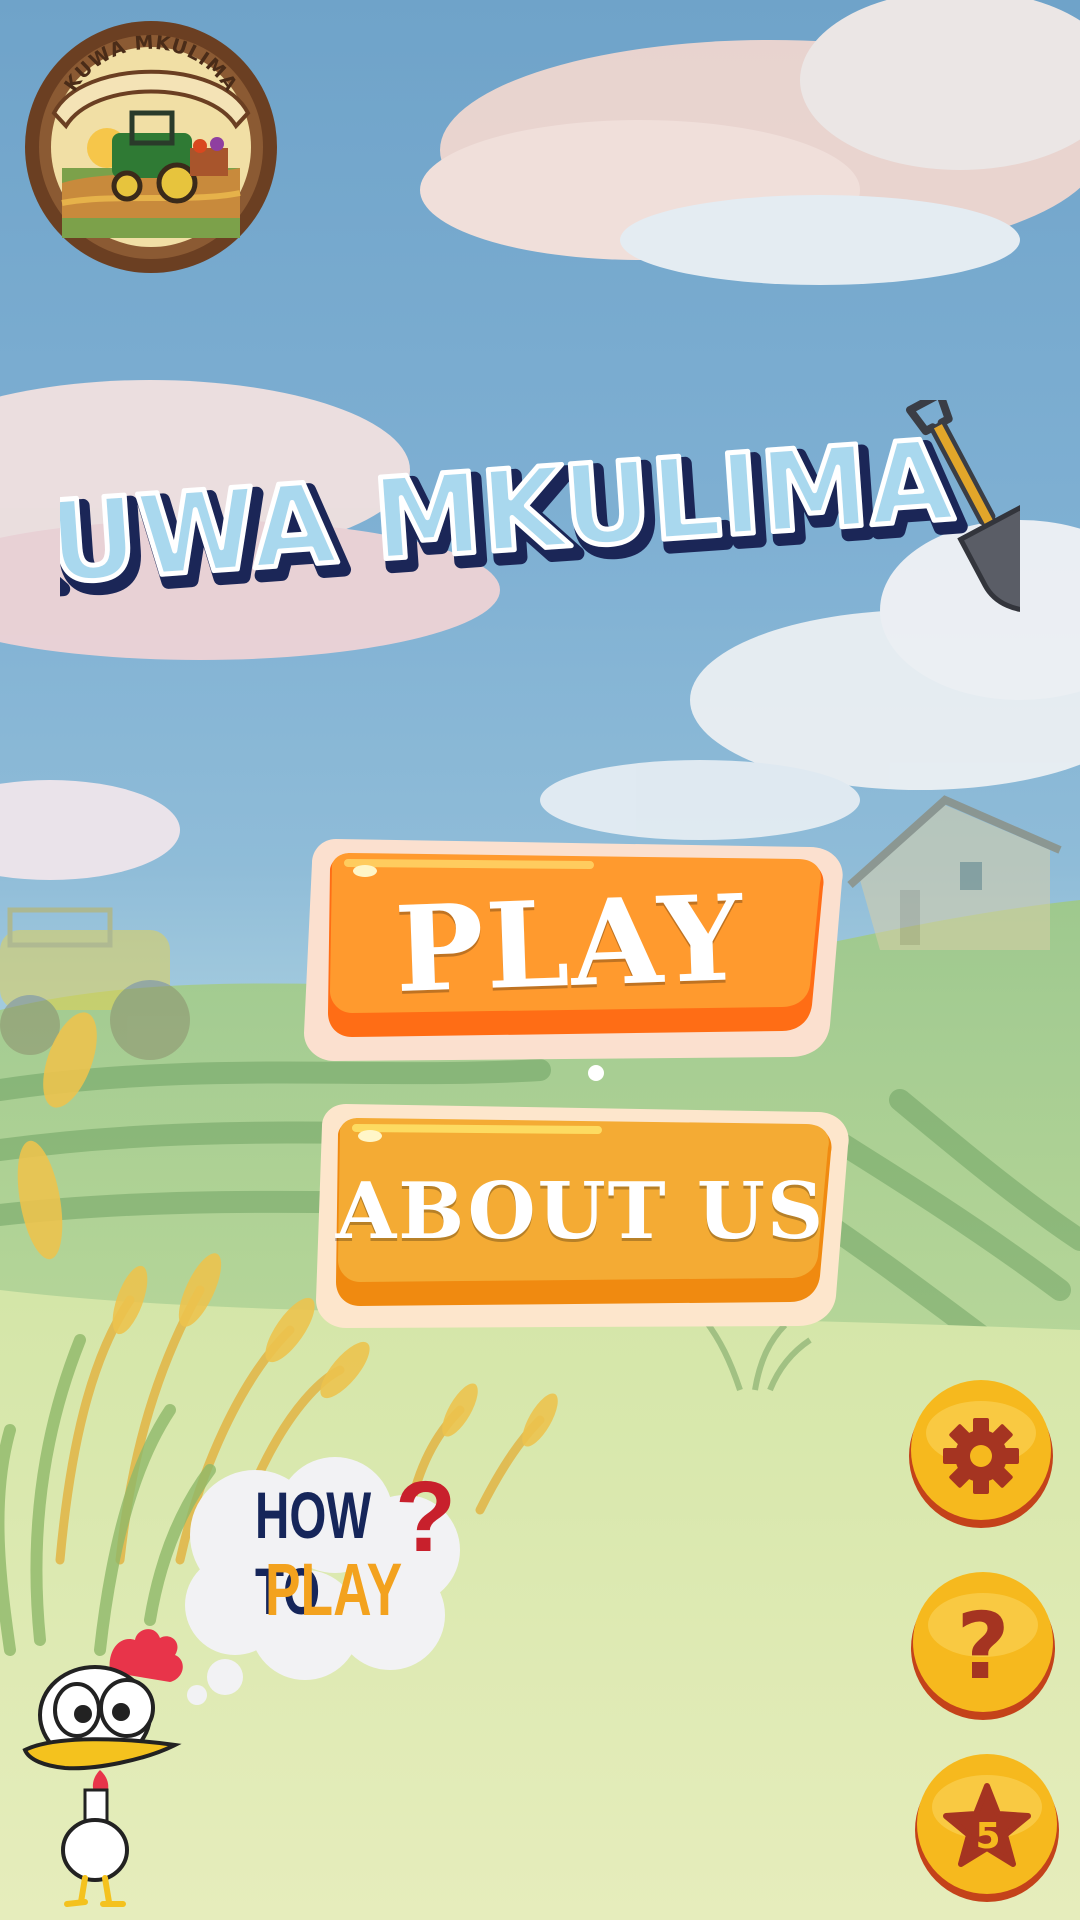 The height and width of the screenshot is (1920, 1080). I want to click on game-title: KUWA MKULIMA KUWA MKULIMA, so click(526, 520).